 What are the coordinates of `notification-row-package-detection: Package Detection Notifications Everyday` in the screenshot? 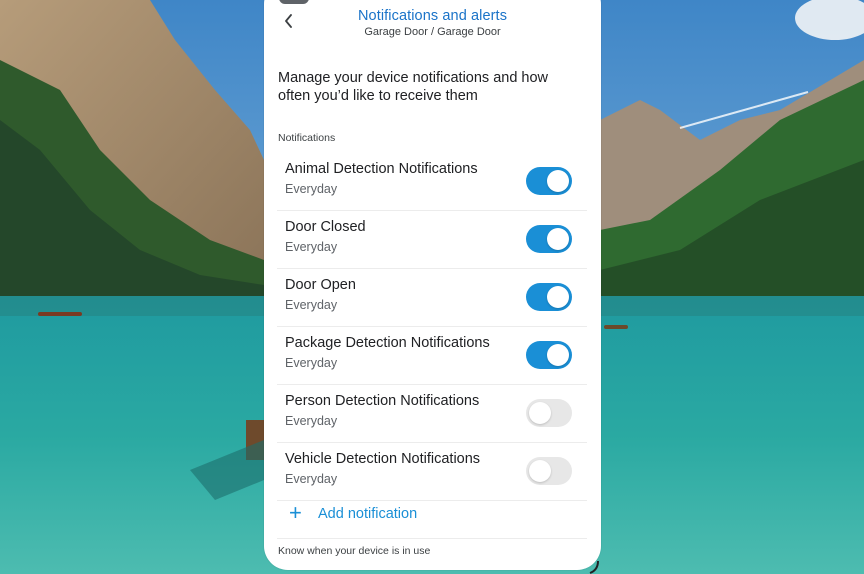 It's located at (432, 356).